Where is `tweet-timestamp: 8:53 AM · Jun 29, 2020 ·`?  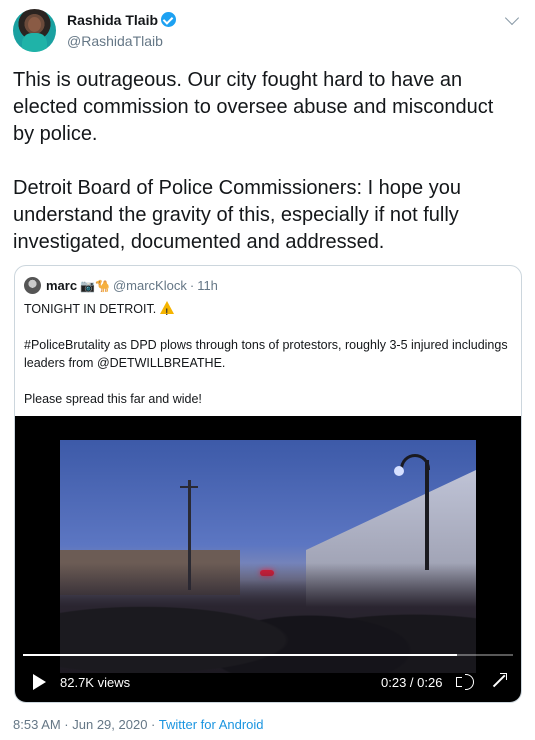 tweet-timestamp: 8:53 AM · Jun 29, 2020 · is located at coordinates (86, 724).